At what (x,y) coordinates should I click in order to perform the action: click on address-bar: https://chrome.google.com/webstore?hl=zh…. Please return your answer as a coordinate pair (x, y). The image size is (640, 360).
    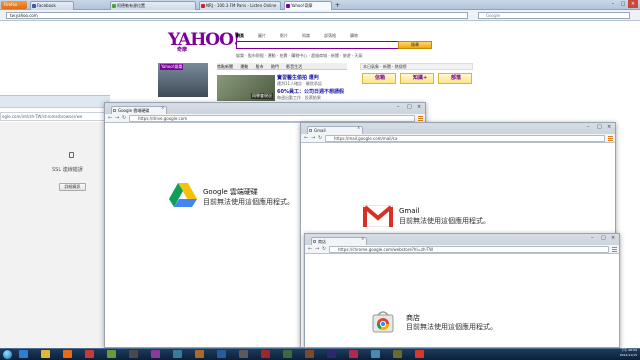
    Looking at the image, I should click on (469, 249).